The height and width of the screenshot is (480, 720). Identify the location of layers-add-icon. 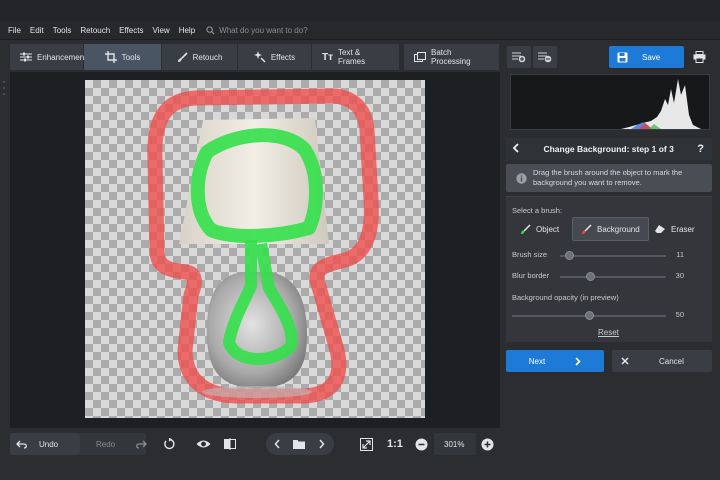
(519, 57).